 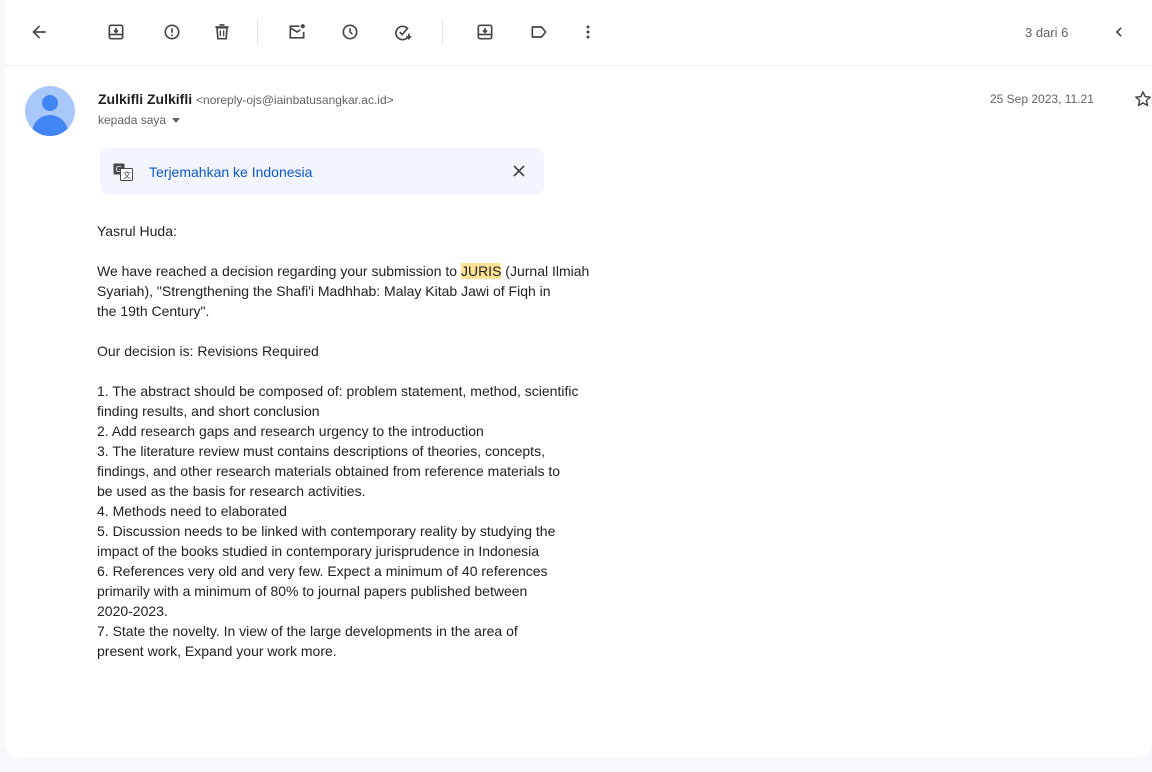 I want to click on avatar, so click(x=50, y=111).